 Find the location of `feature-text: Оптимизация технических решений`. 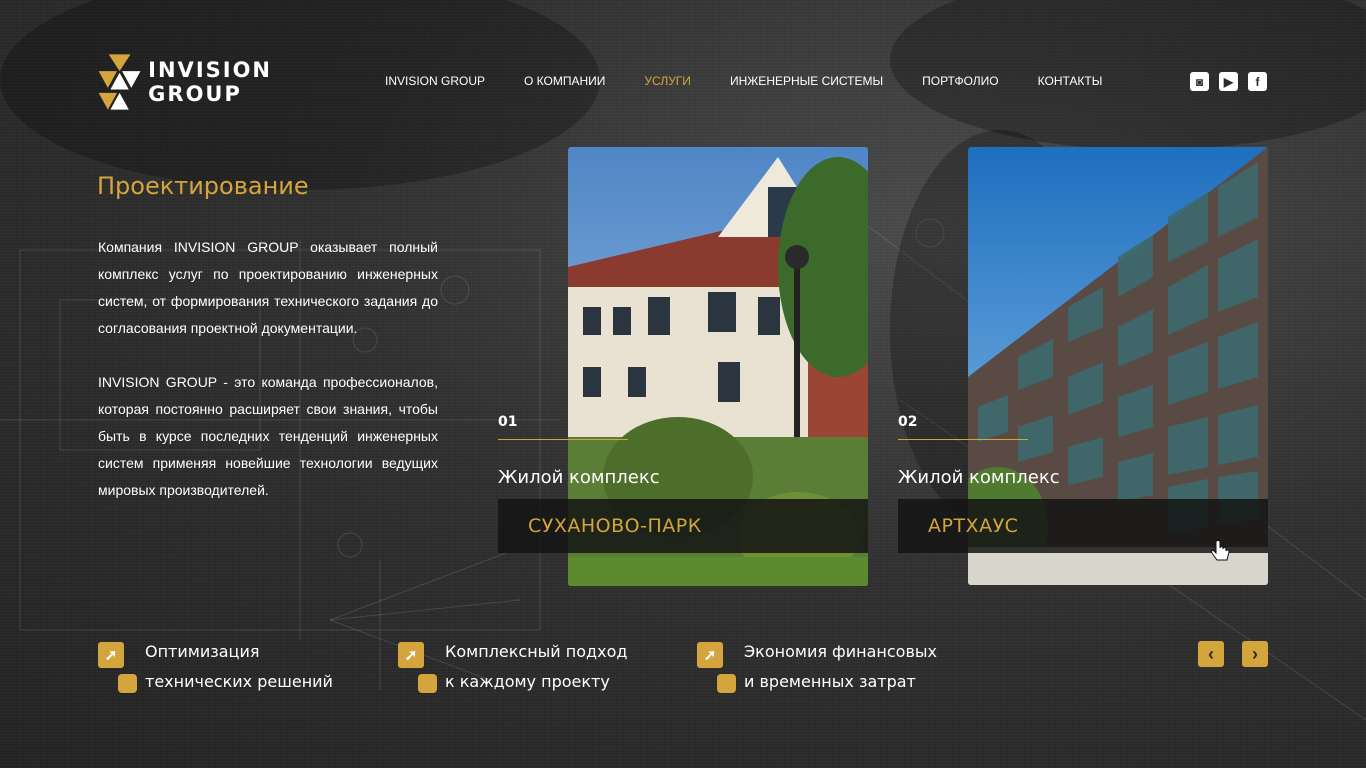

feature-text: Оптимизация технических решений is located at coordinates (239, 666).